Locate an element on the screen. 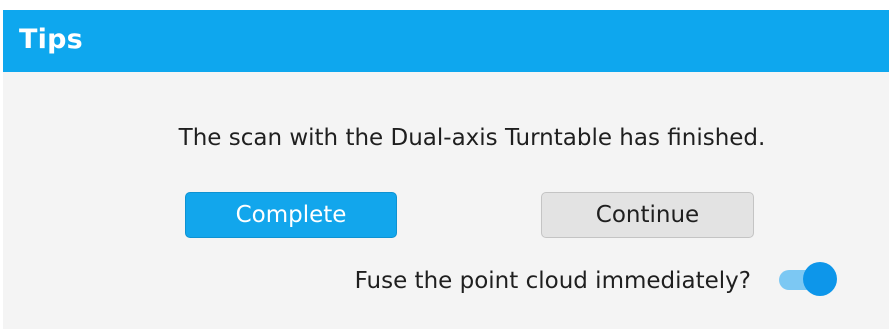  toggle-knob is located at coordinates (820, 279).